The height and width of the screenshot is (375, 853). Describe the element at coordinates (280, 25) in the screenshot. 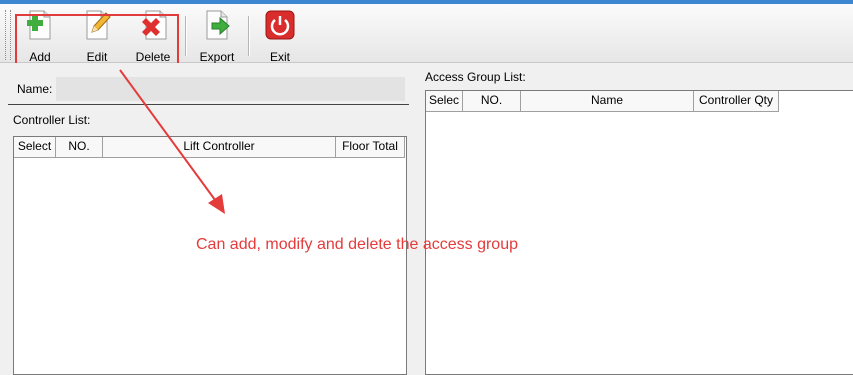

I see `power-icon` at that location.